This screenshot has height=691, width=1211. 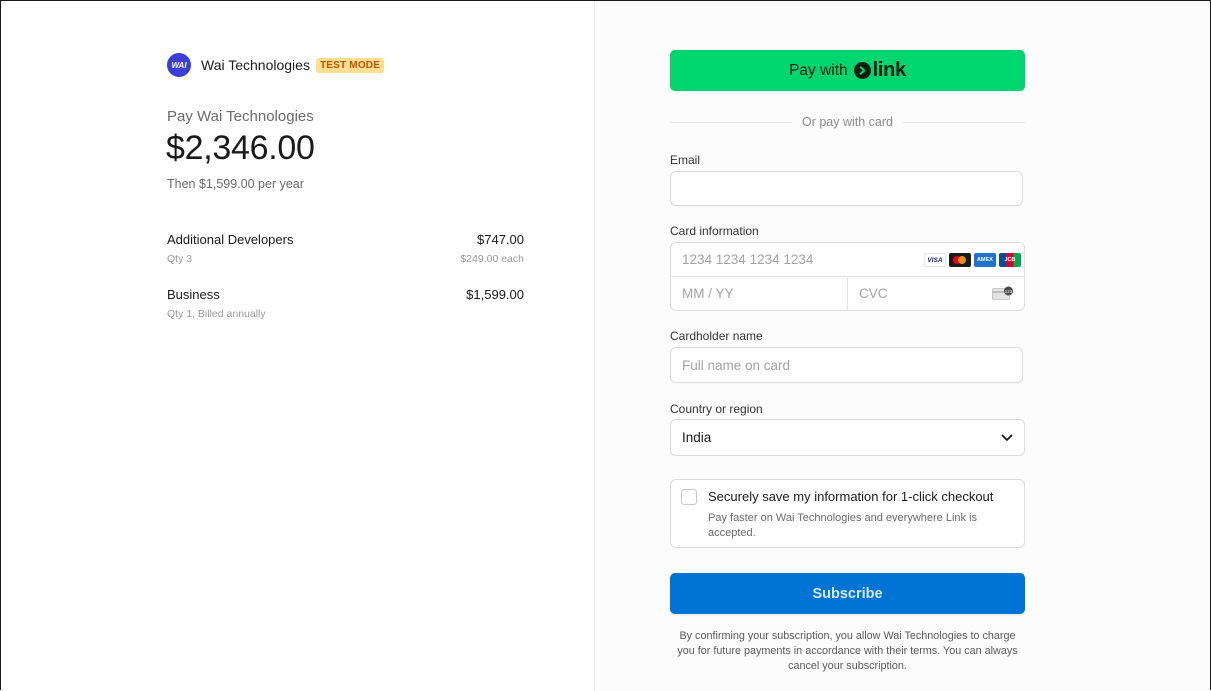 What do you see at coordinates (216, 314) in the screenshot?
I see `line-item-detail: Qty 1, Billed annually` at bounding box center [216, 314].